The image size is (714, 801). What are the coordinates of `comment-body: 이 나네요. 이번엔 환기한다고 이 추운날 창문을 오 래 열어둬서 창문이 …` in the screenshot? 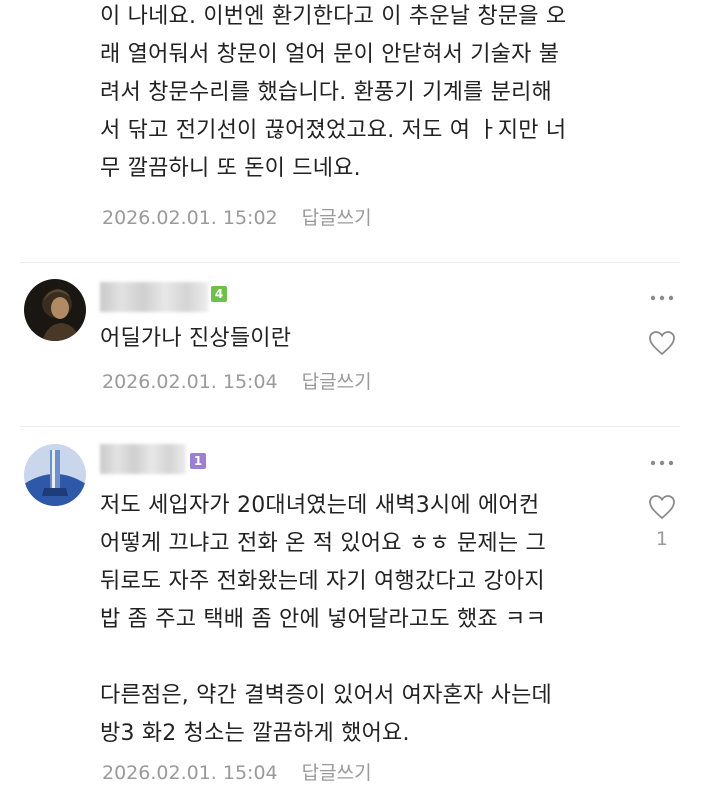 It's located at (333, 92).